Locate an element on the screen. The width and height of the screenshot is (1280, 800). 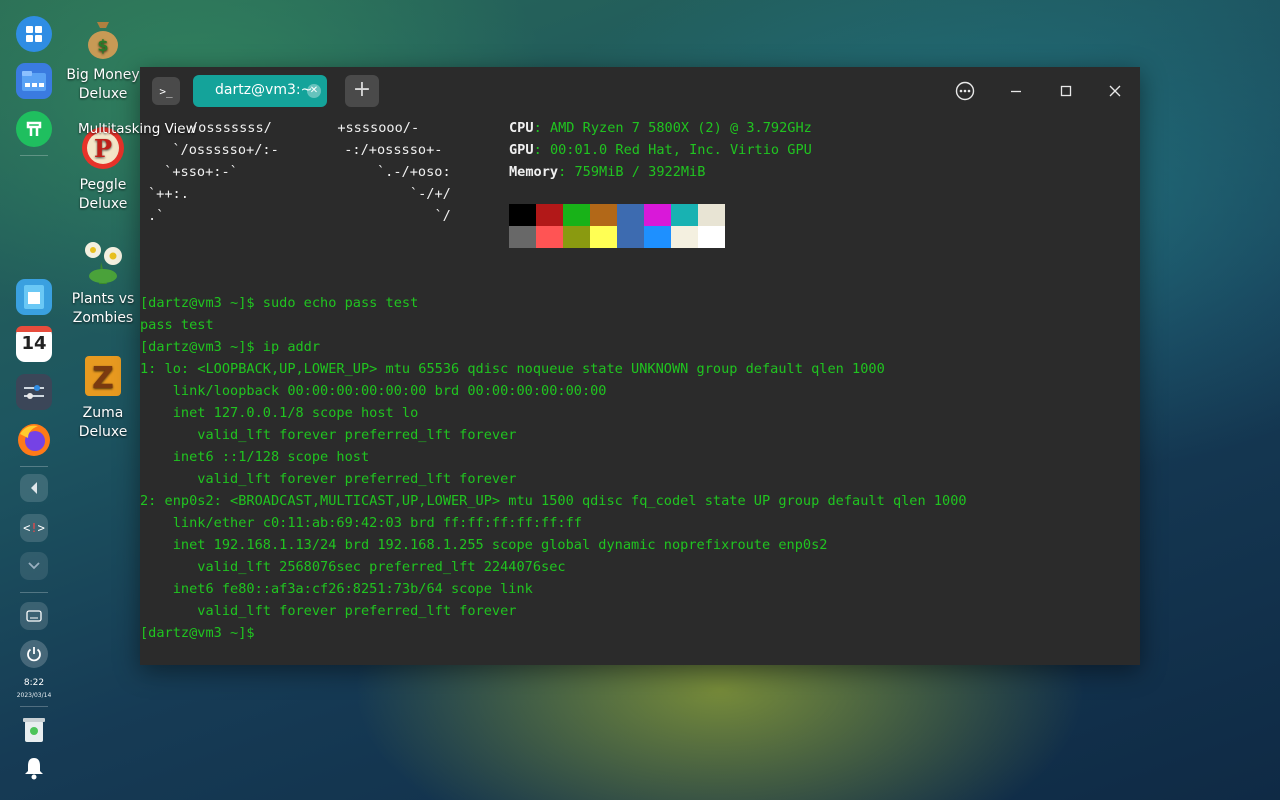
money-bag-icon: $ is located at coordinates (103, 38).